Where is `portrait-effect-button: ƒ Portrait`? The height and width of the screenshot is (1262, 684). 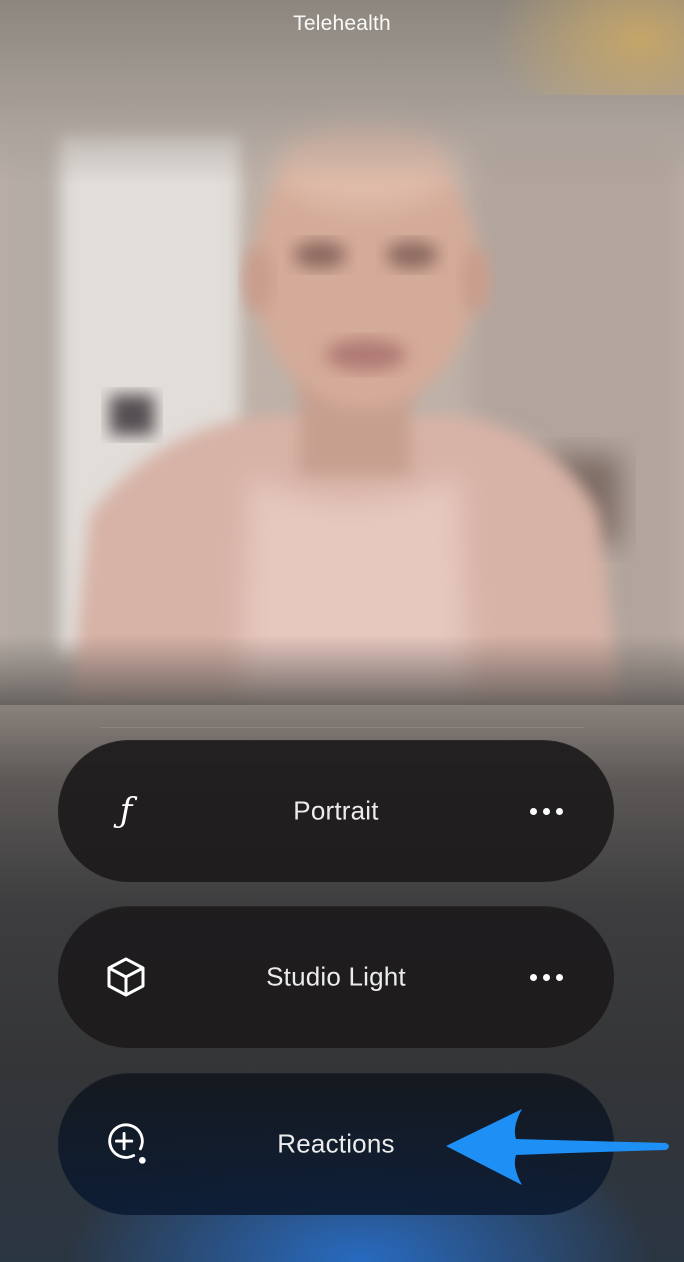 portrait-effect-button: ƒ Portrait is located at coordinates (336, 811).